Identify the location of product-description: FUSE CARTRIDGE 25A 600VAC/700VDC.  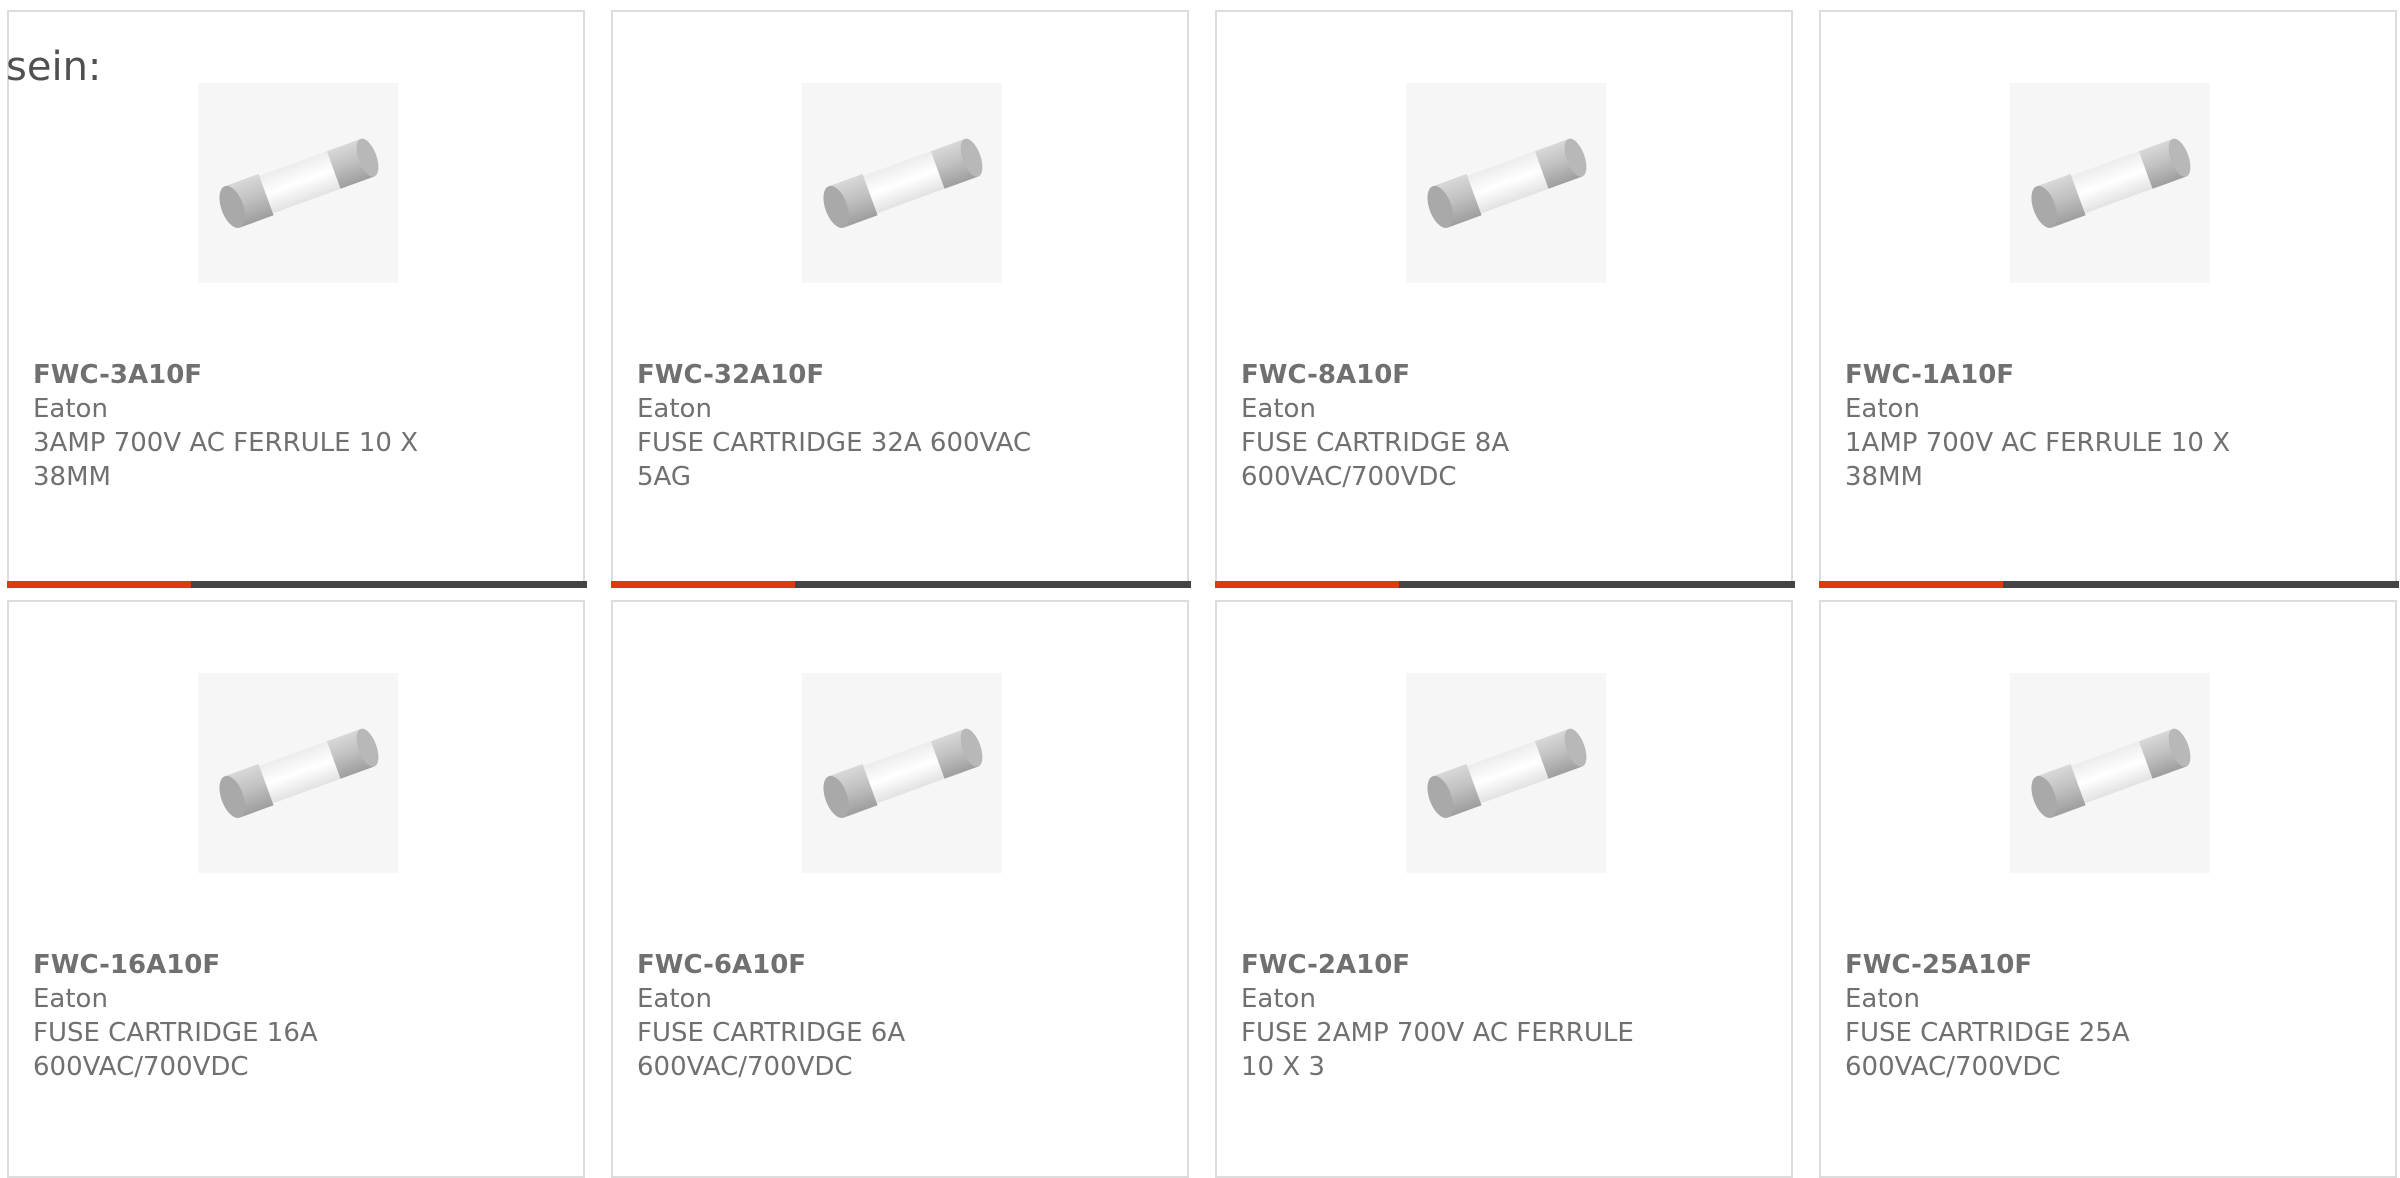
(1987, 1050).